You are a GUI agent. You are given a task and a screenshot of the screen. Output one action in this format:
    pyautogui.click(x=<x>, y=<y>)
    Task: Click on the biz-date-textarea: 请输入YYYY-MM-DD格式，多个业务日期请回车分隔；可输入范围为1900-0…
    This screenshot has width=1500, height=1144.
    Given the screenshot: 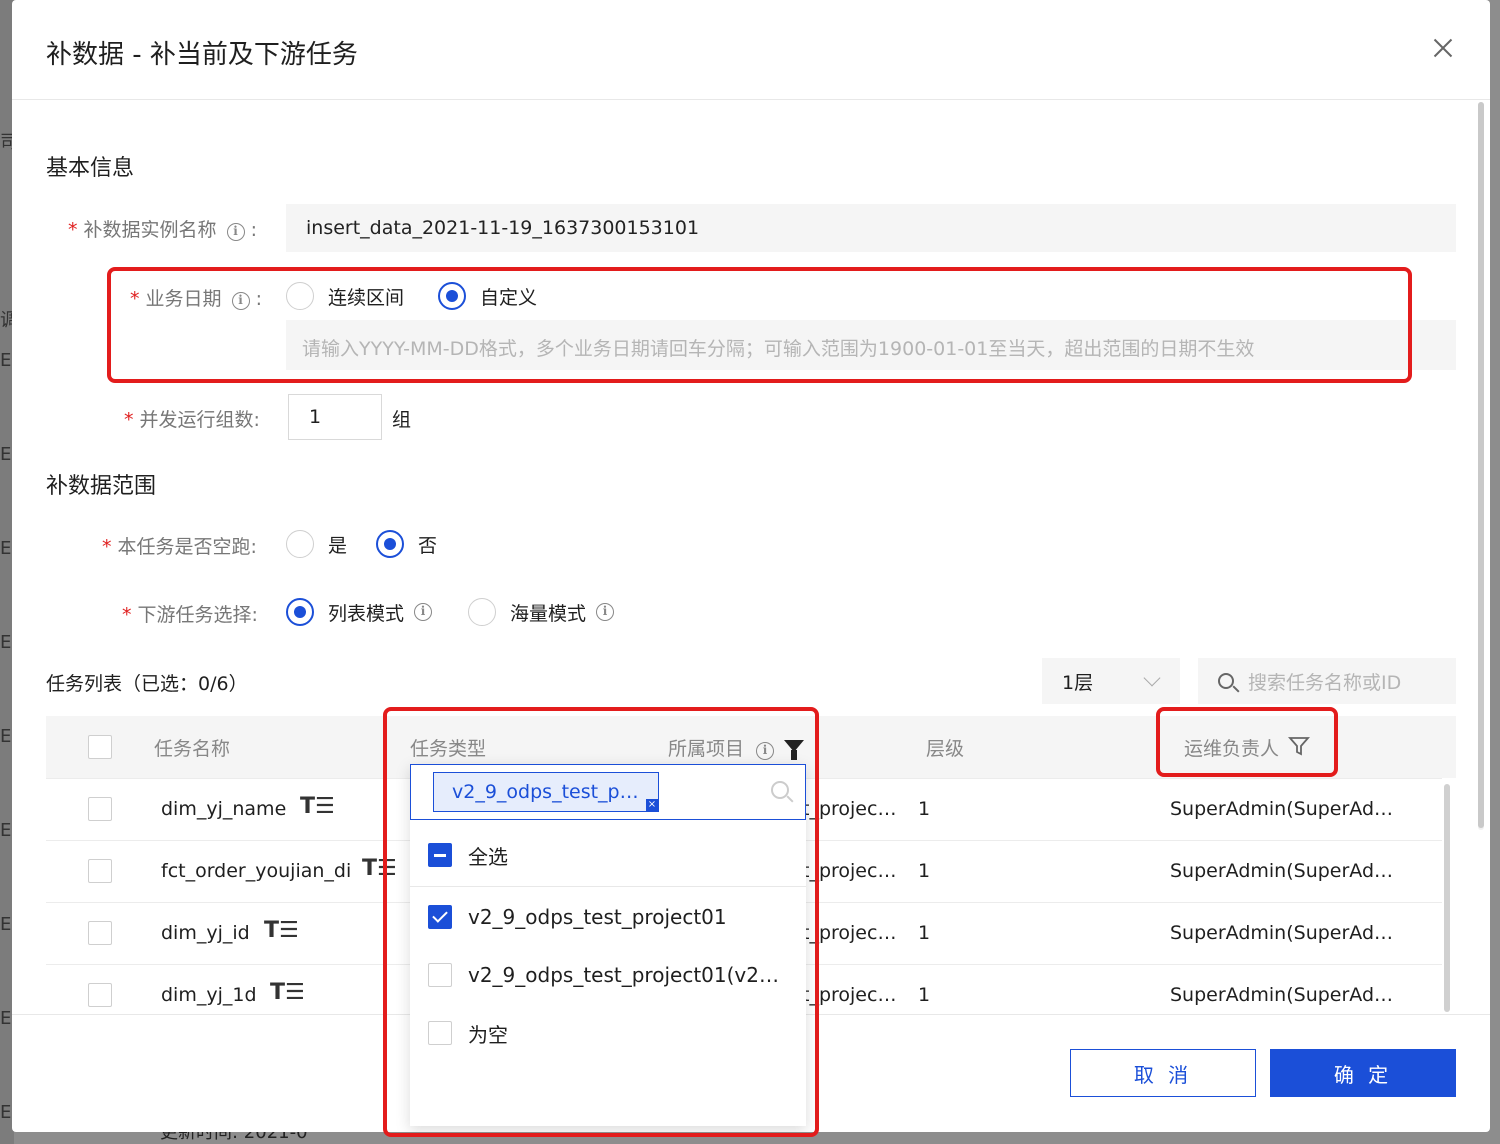 What is the action you would take?
    pyautogui.click(x=871, y=345)
    